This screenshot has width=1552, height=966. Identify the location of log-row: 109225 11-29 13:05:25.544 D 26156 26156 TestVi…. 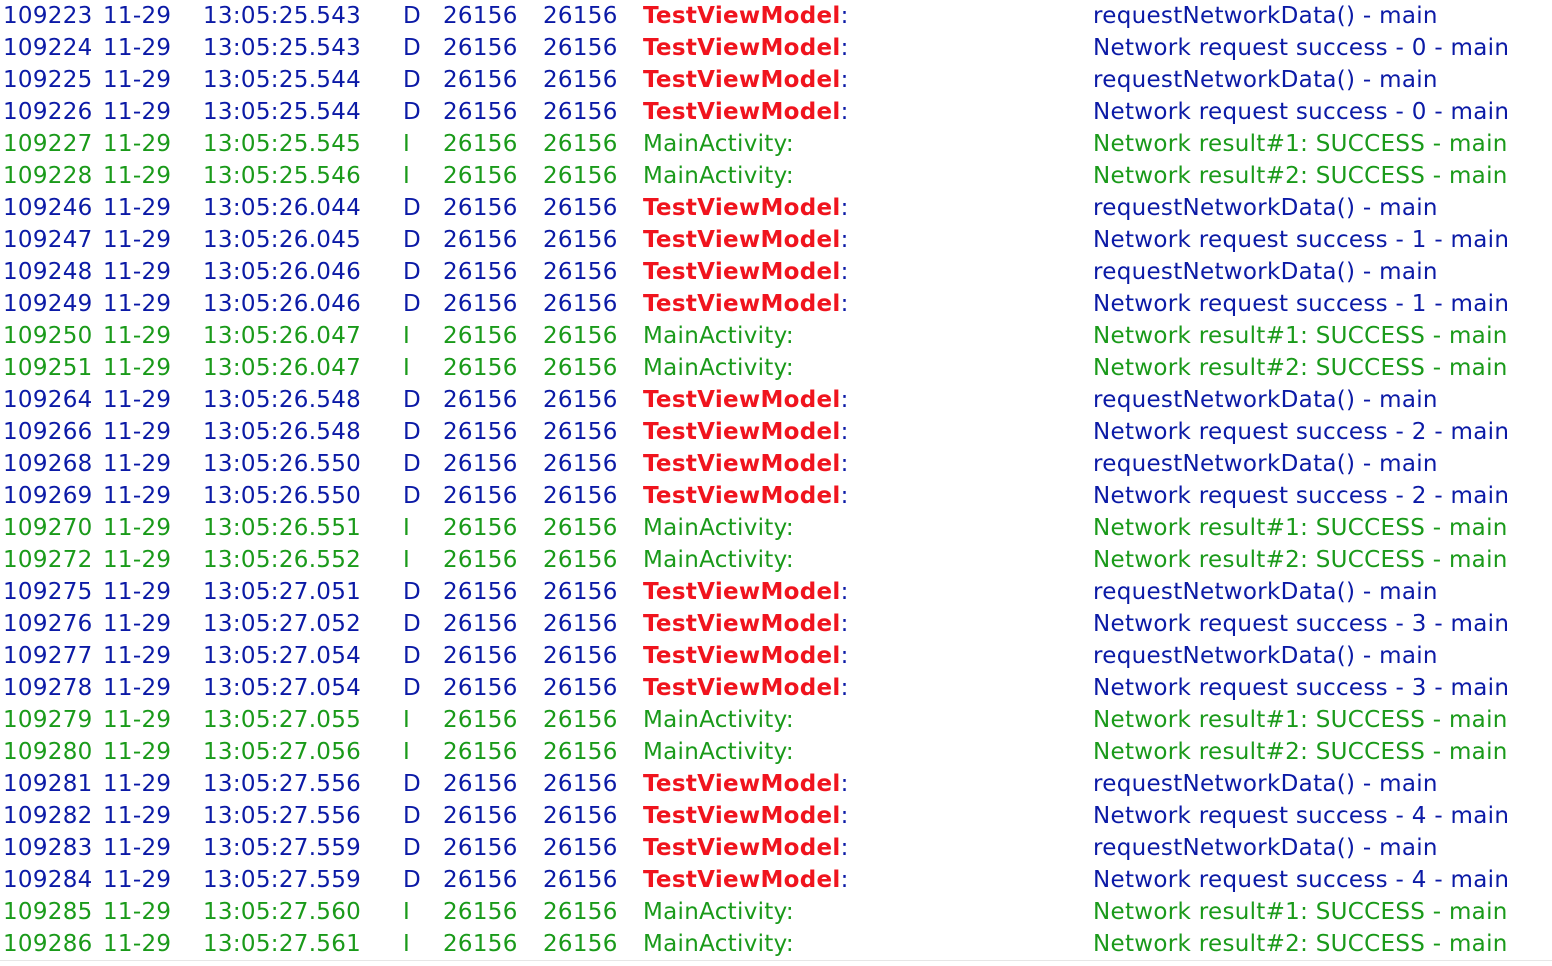
(776, 80).